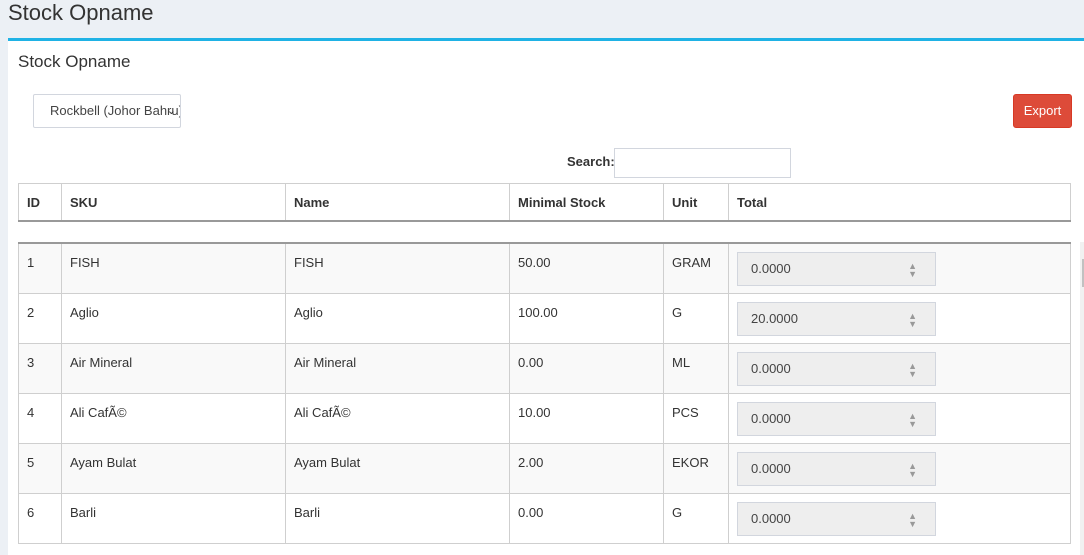 The height and width of the screenshot is (555, 1084). Describe the element at coordinates (586, 202) in the screenshot. I see `column-header-minimal-stock: Minimal Stock` at that location.